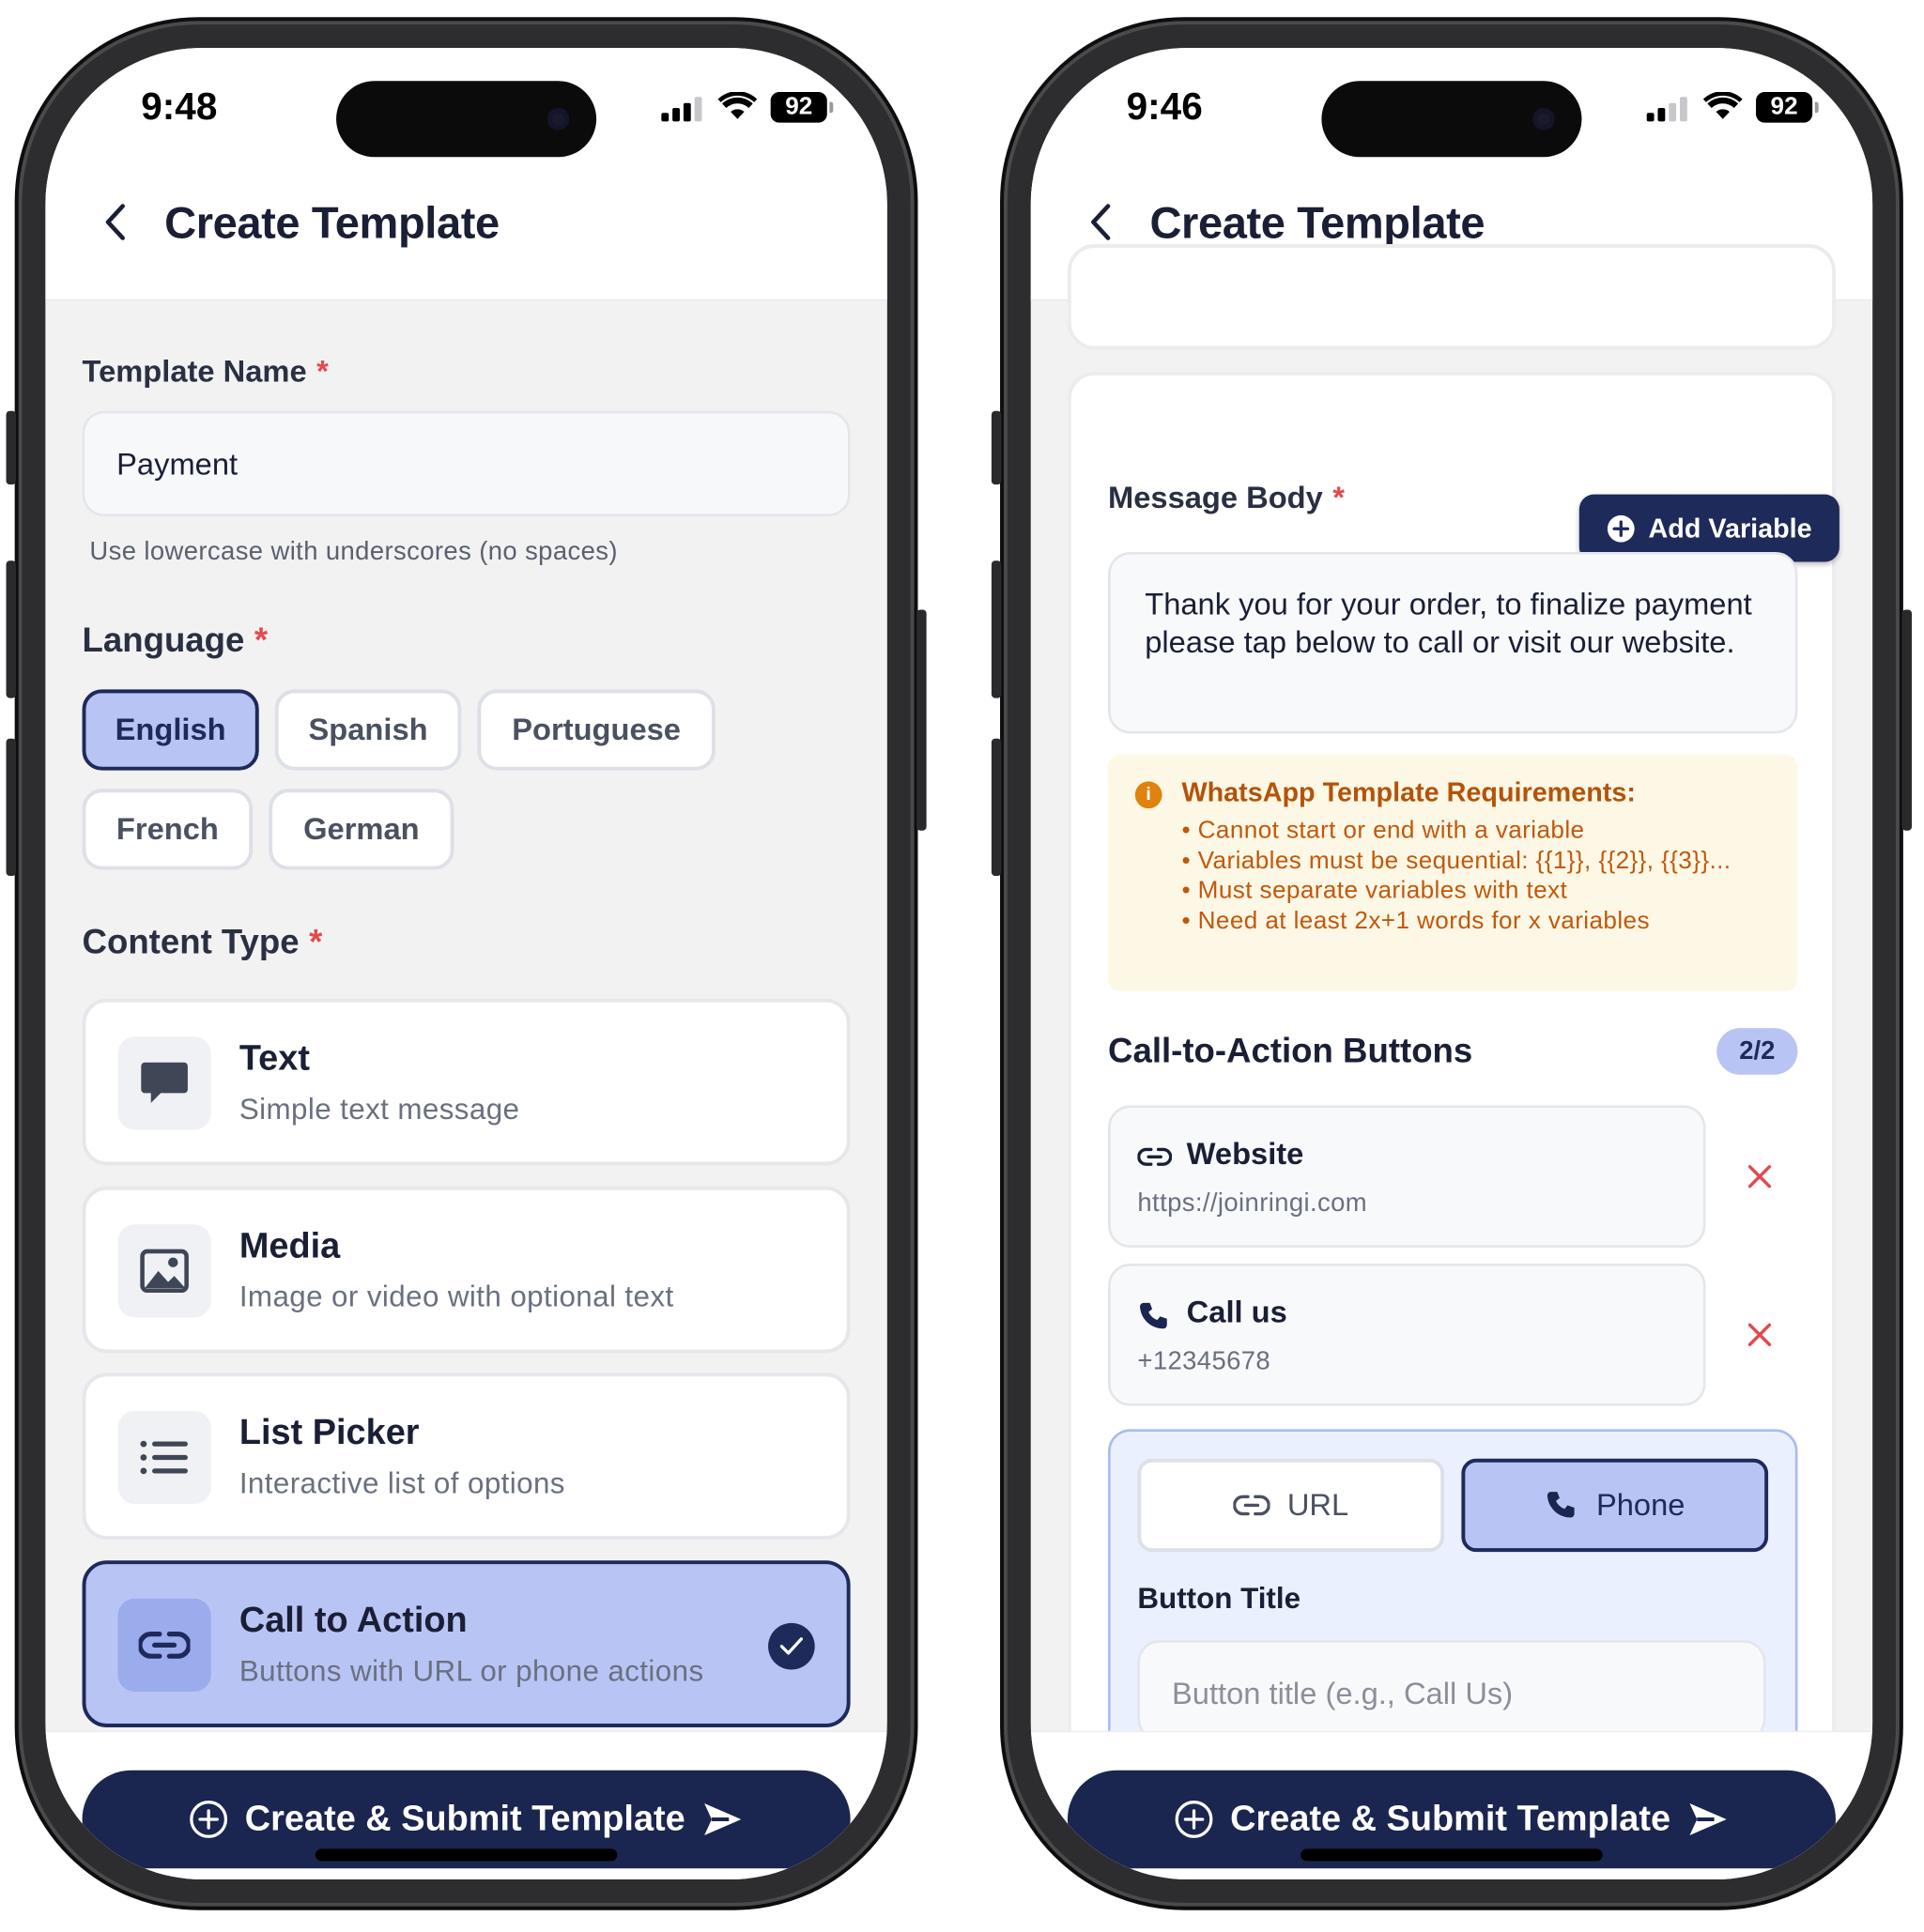 The height and width of the screenshot is (1932, 1924). Describe the element at coordinates (1317, 1505) in the screenshot. I see `type-toggle-label: URL` at that location.